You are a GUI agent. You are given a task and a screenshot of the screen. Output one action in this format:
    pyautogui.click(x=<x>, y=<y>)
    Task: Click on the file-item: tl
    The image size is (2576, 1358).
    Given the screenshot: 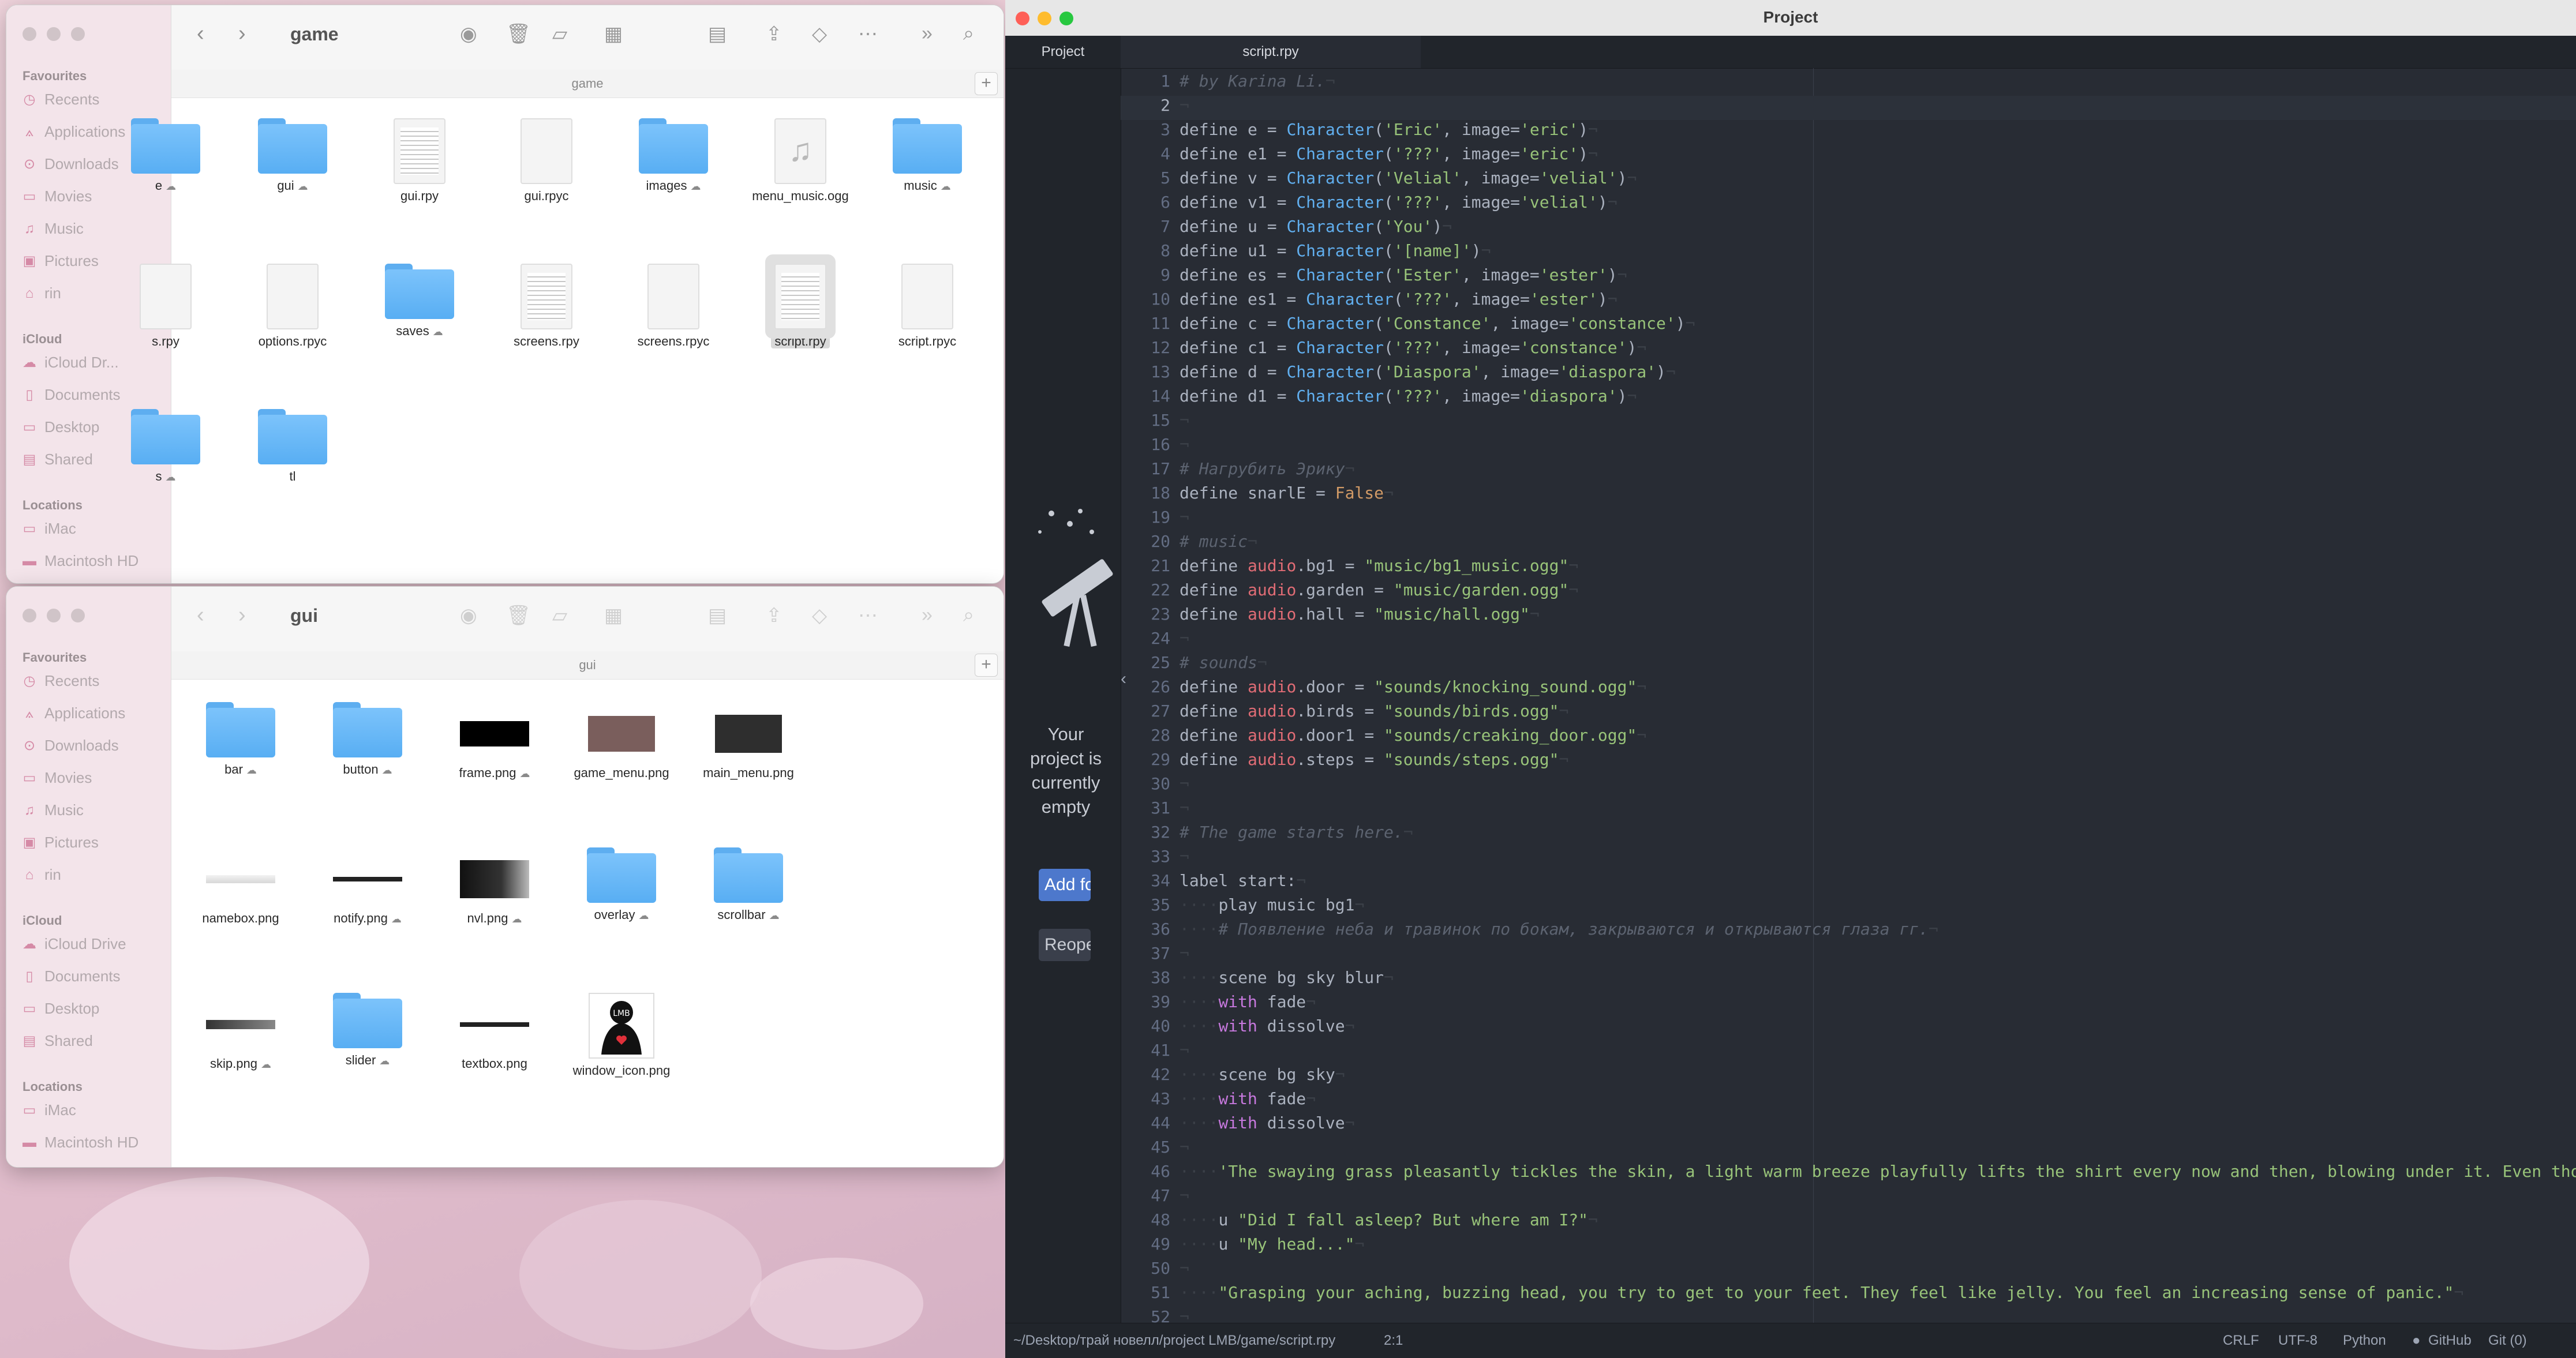 What is the action you would take?
    pyautogui.click(x=292, y=446)
    